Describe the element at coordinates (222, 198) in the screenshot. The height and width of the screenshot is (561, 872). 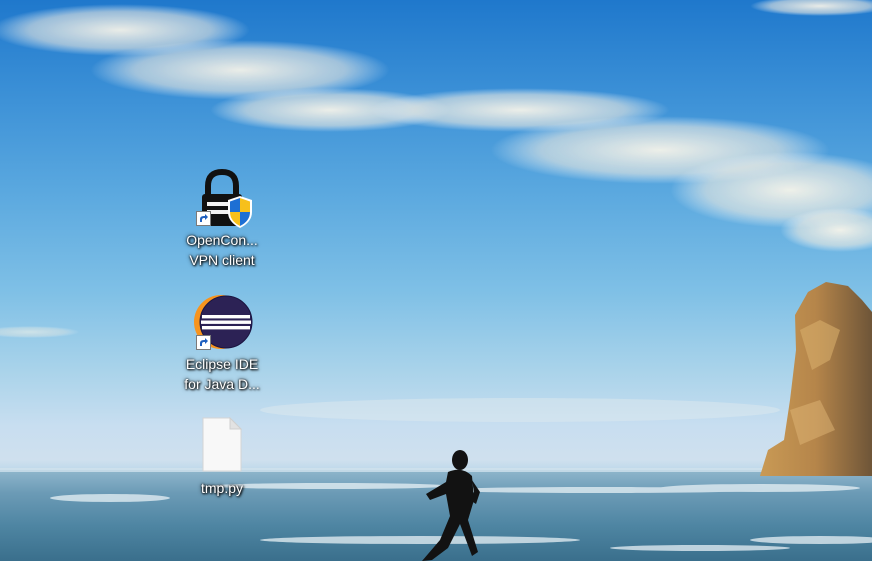
I see `openconnect-vpn-icon` at that location.